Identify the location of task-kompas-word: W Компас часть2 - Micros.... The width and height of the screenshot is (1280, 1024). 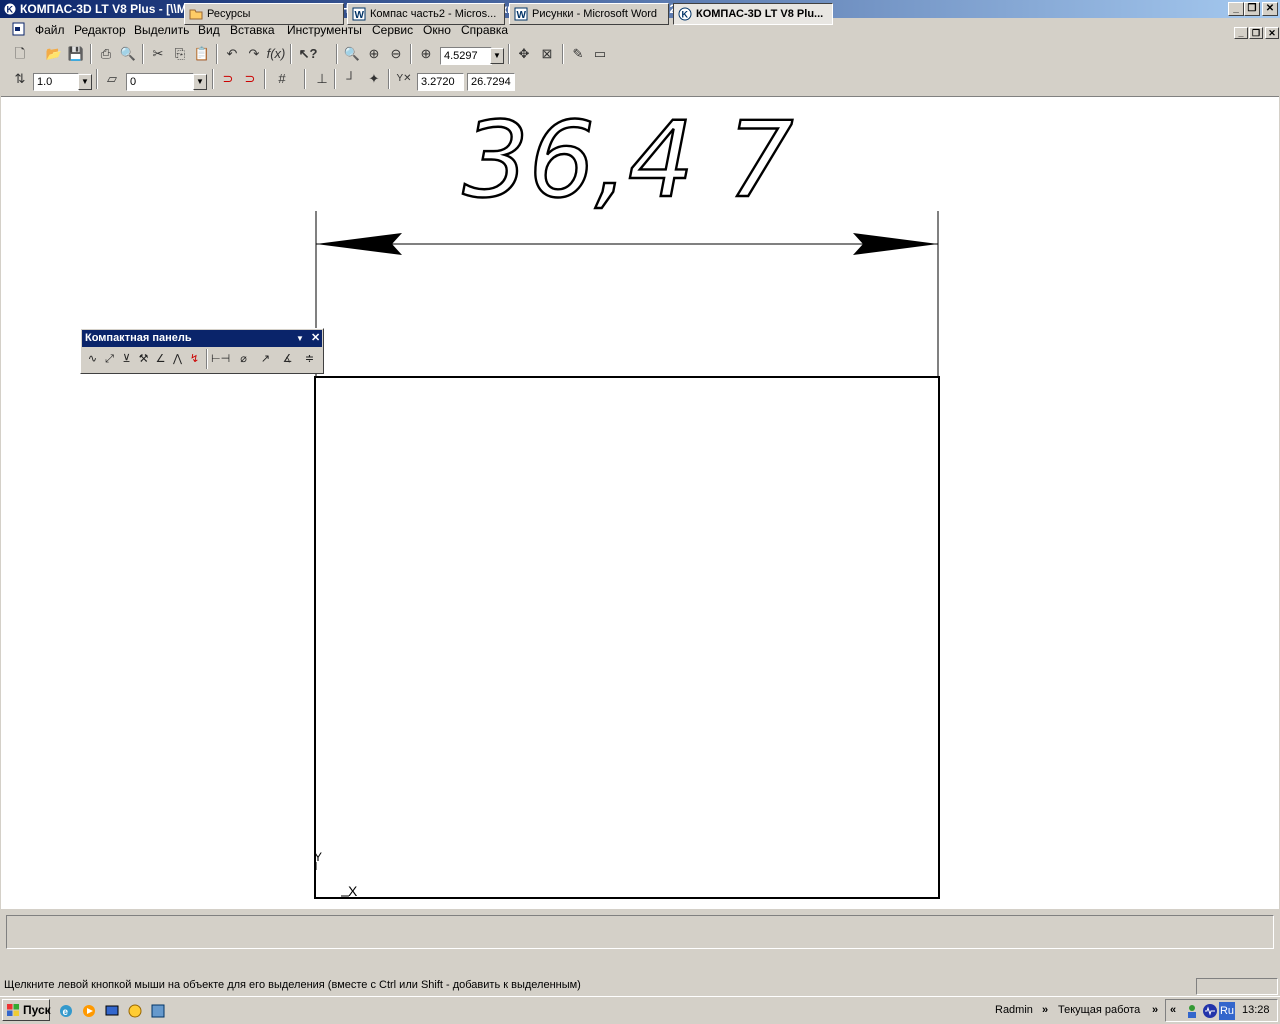
(426, 14).